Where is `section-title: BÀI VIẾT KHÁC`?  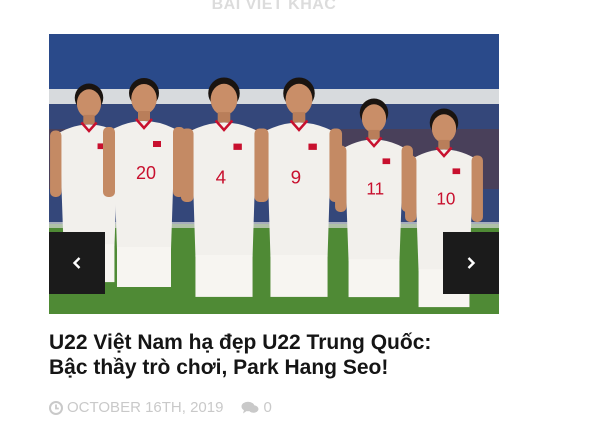
section-title: BÀI VIẾT KHÁC is located at coordinates (274, 6).